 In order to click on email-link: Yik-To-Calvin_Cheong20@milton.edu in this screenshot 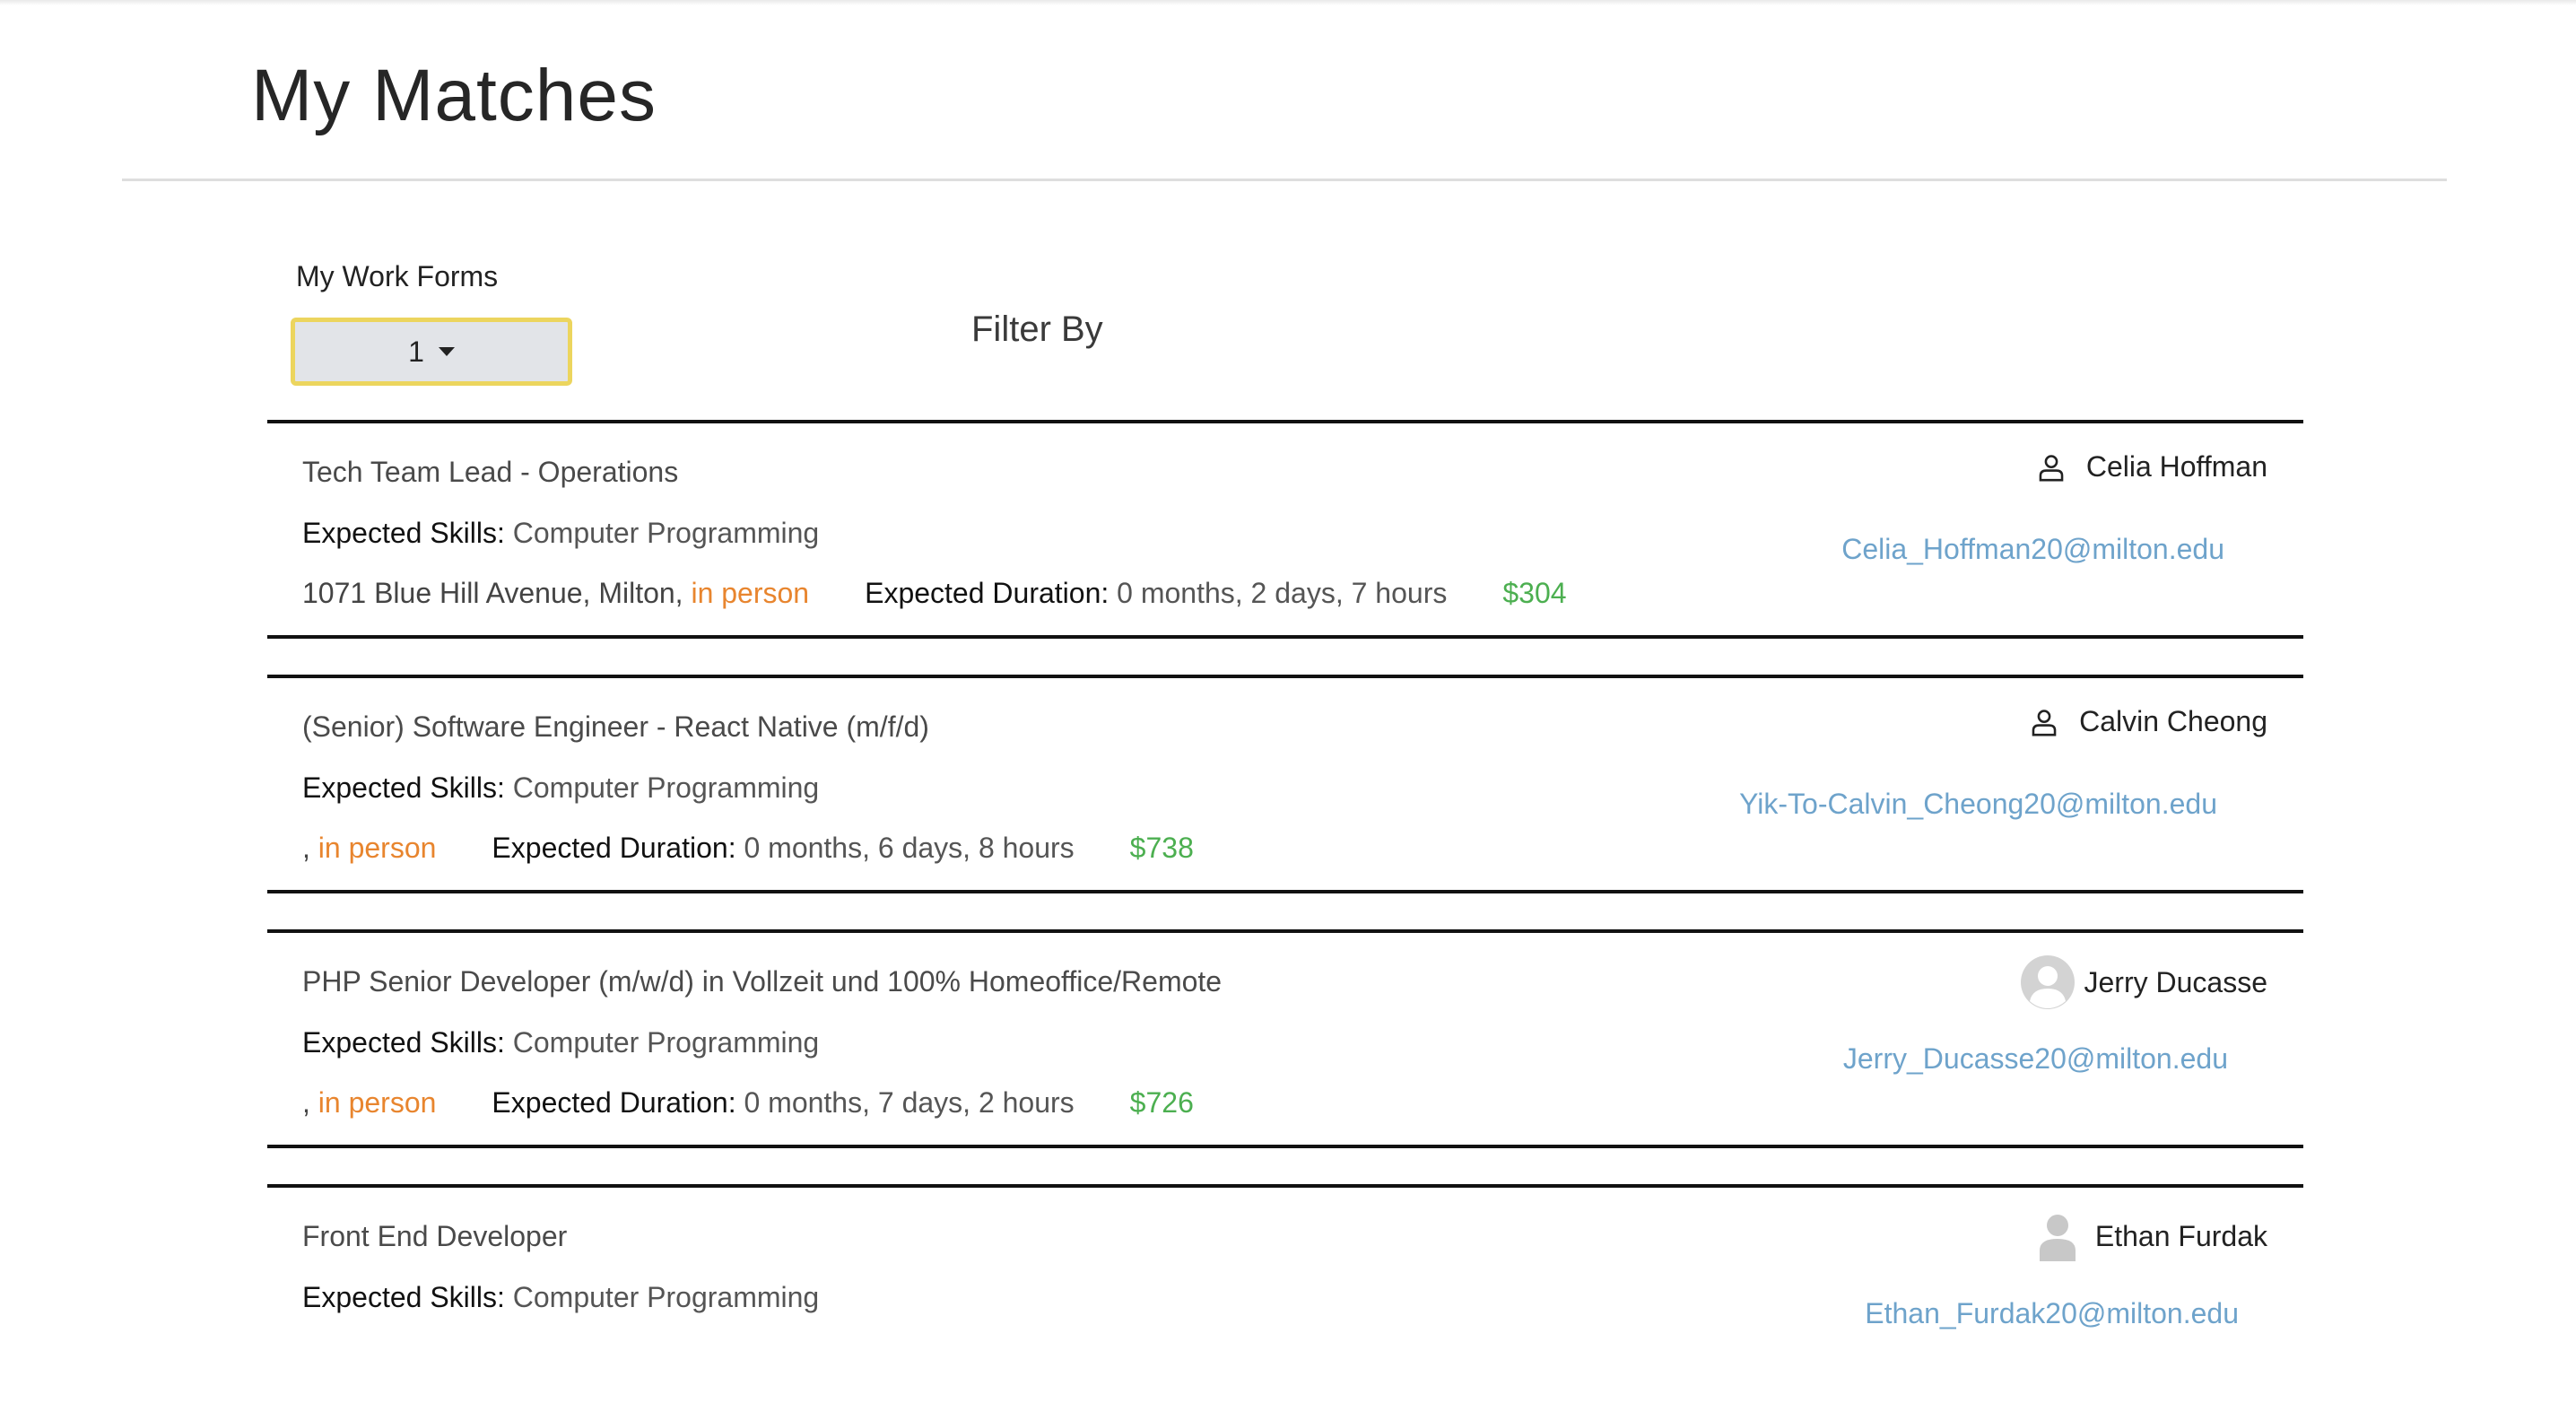, I will do `click(1978, 804)`.